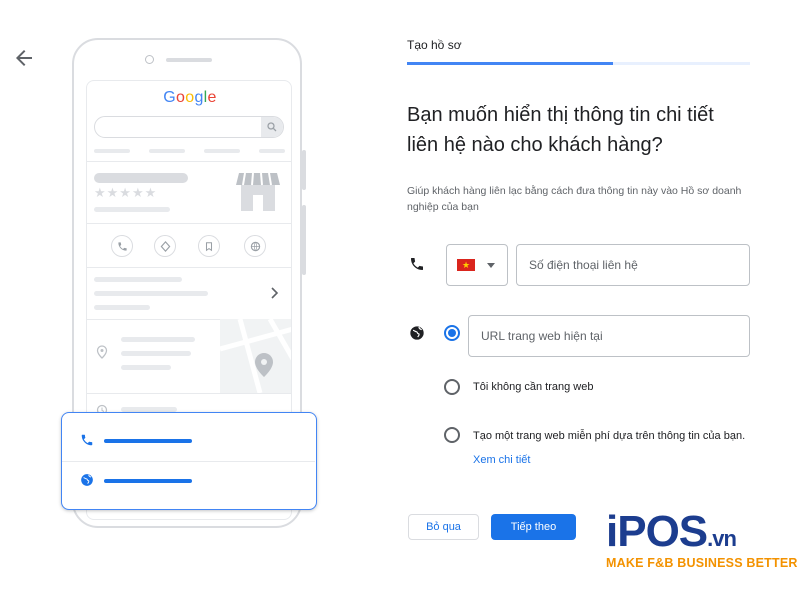  What do you see at coordinates (272, 127) in the screenshot?
I see `mockup-search-icon` at bounding box center [272, 127].